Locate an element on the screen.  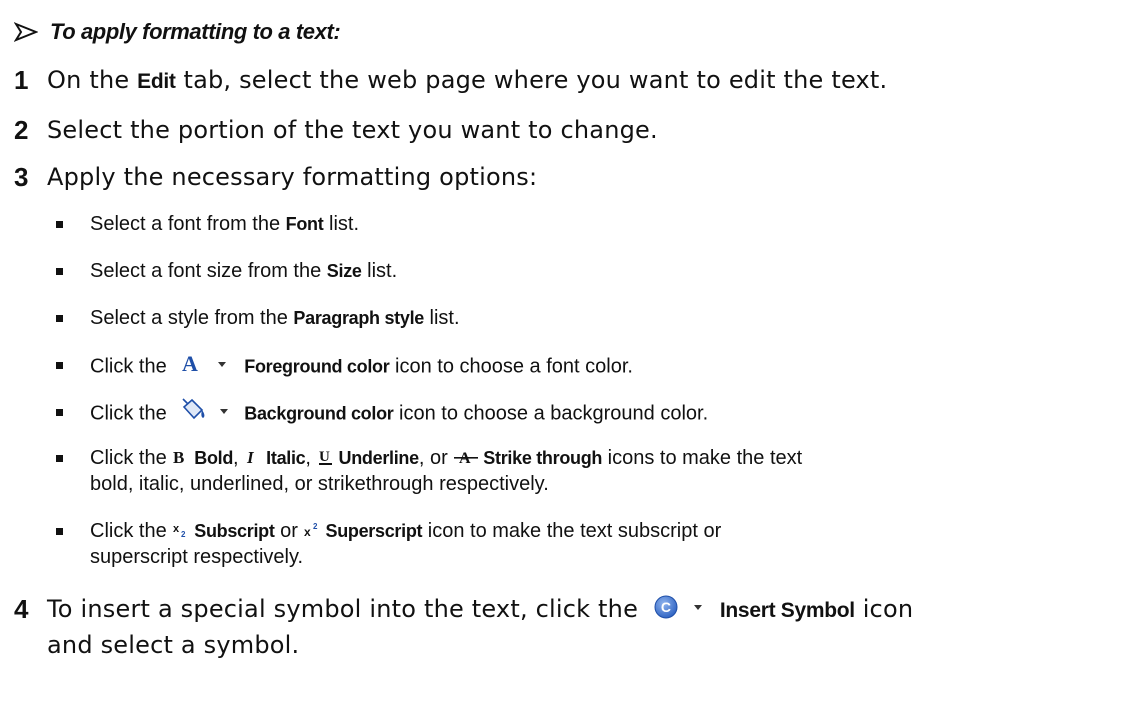
subscript-icon: x2 is located at coordinates (179, 531).